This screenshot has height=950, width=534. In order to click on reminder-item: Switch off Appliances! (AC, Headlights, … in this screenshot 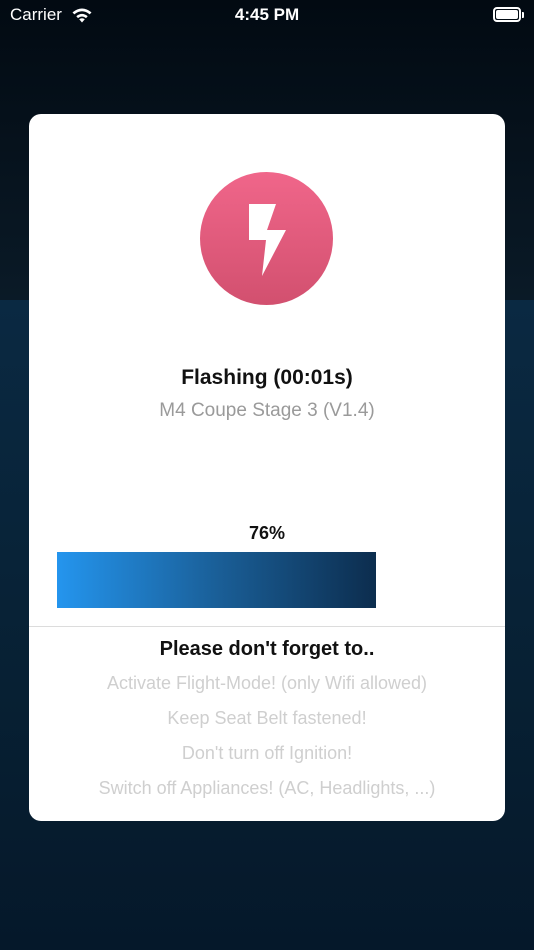, I will do `click(267, 788)`.